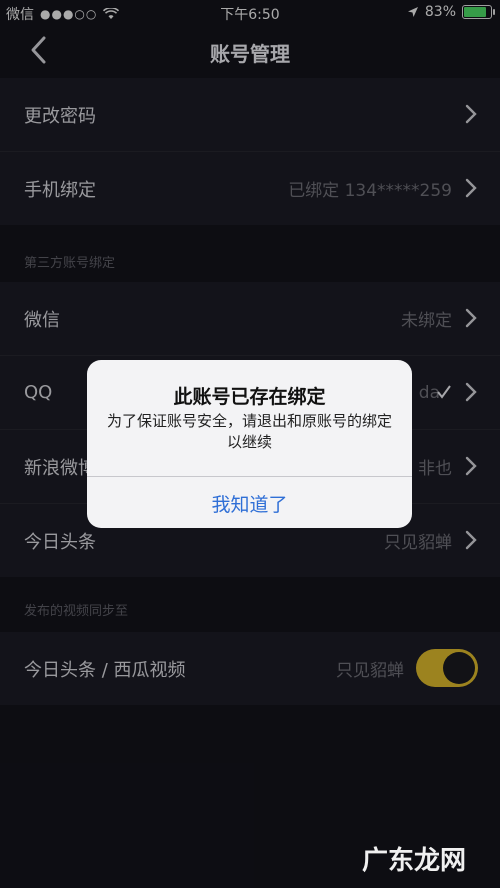 The height and width of the screenshot is (888, 500). What do you see at coordinates (249, 397) in the screenshot?
I see `alert-title: 此账号已存在绑定` at bounding box center [249, 397].